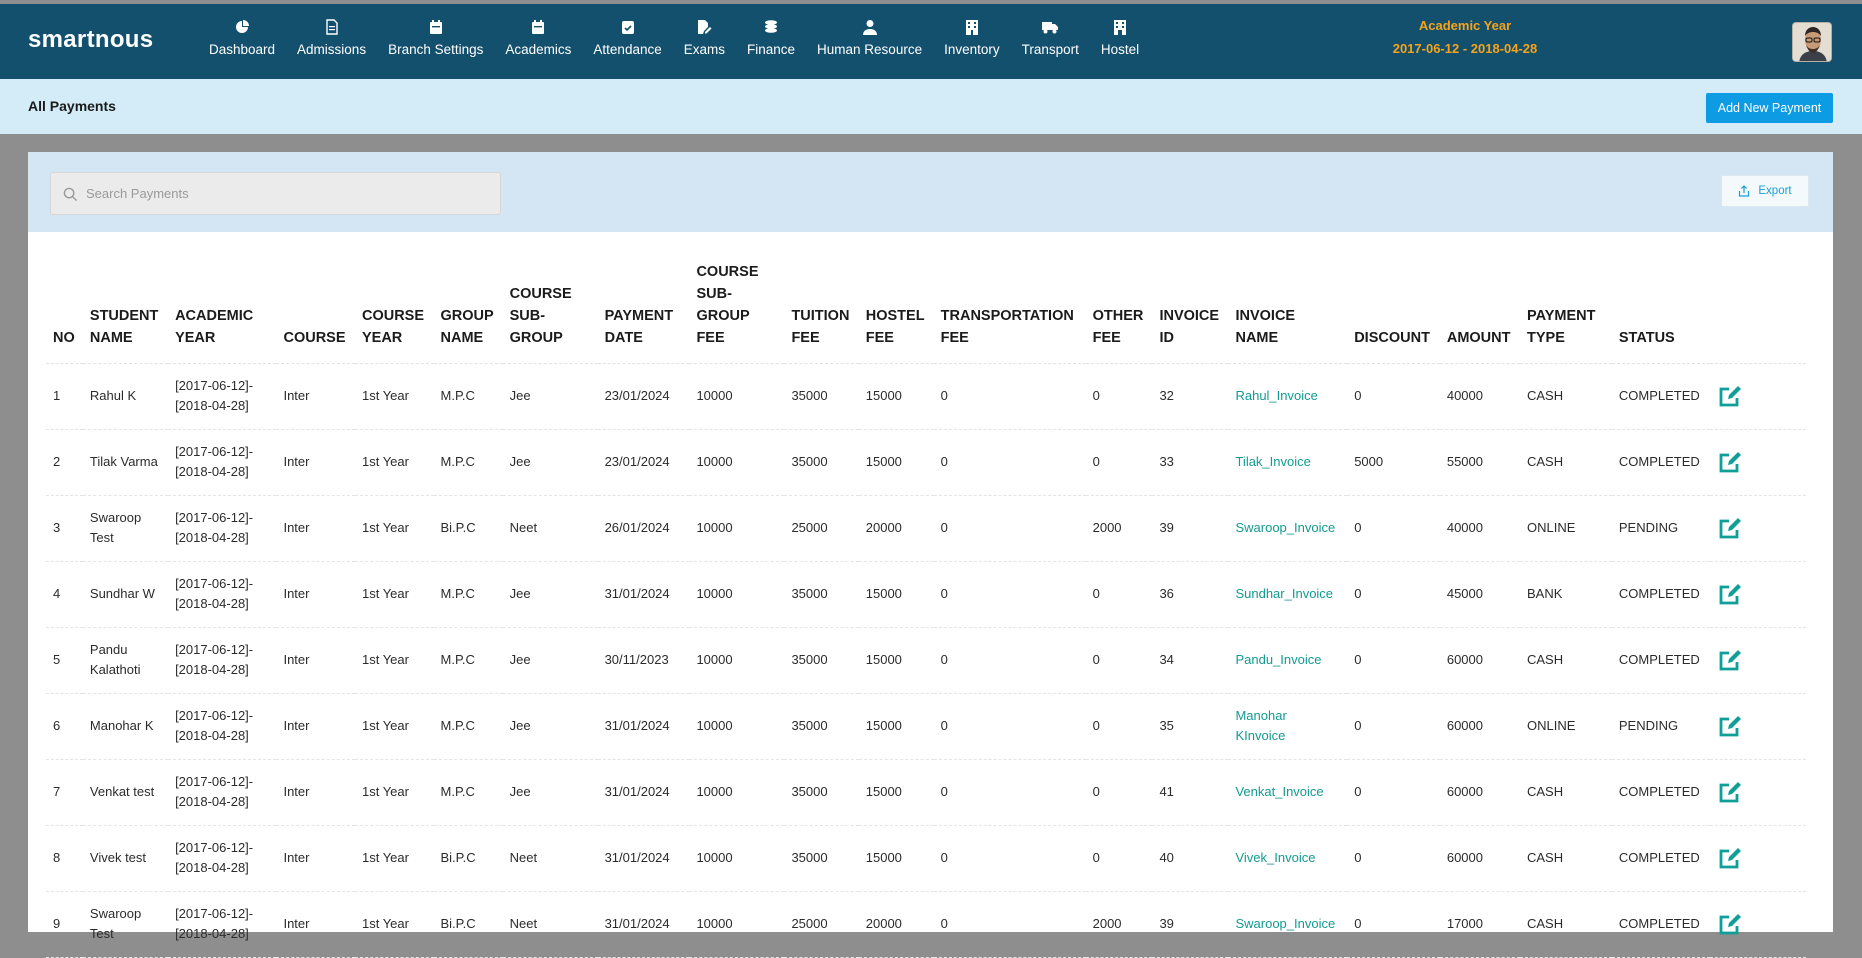 Image resolution: width=1862 pixels, height=958 pixels. What do you see at coordinates (771, 38) in the screenshot?
I see `nav-finance: Finance` at bounding box center [771, 38].